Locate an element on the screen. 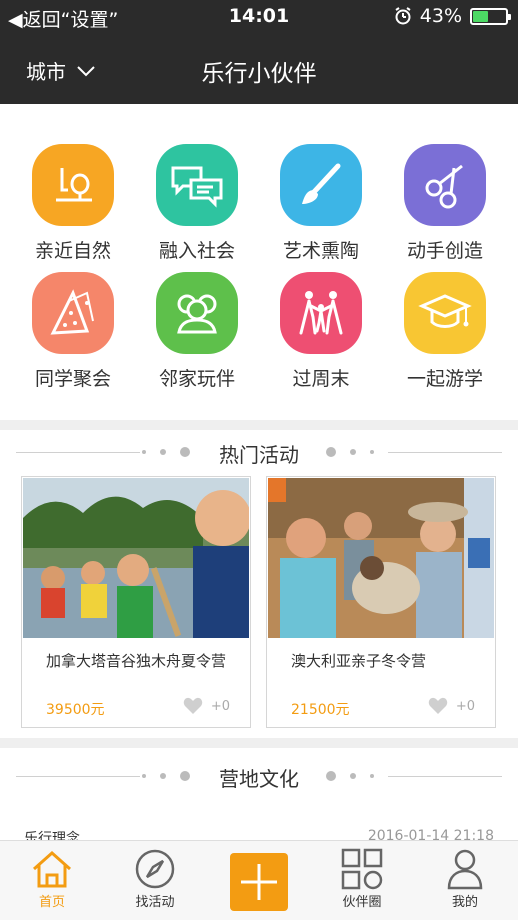 The height and width of the screenshot is (920, 518). category-label: 亲近自然 is located at coordinates (72, 251).